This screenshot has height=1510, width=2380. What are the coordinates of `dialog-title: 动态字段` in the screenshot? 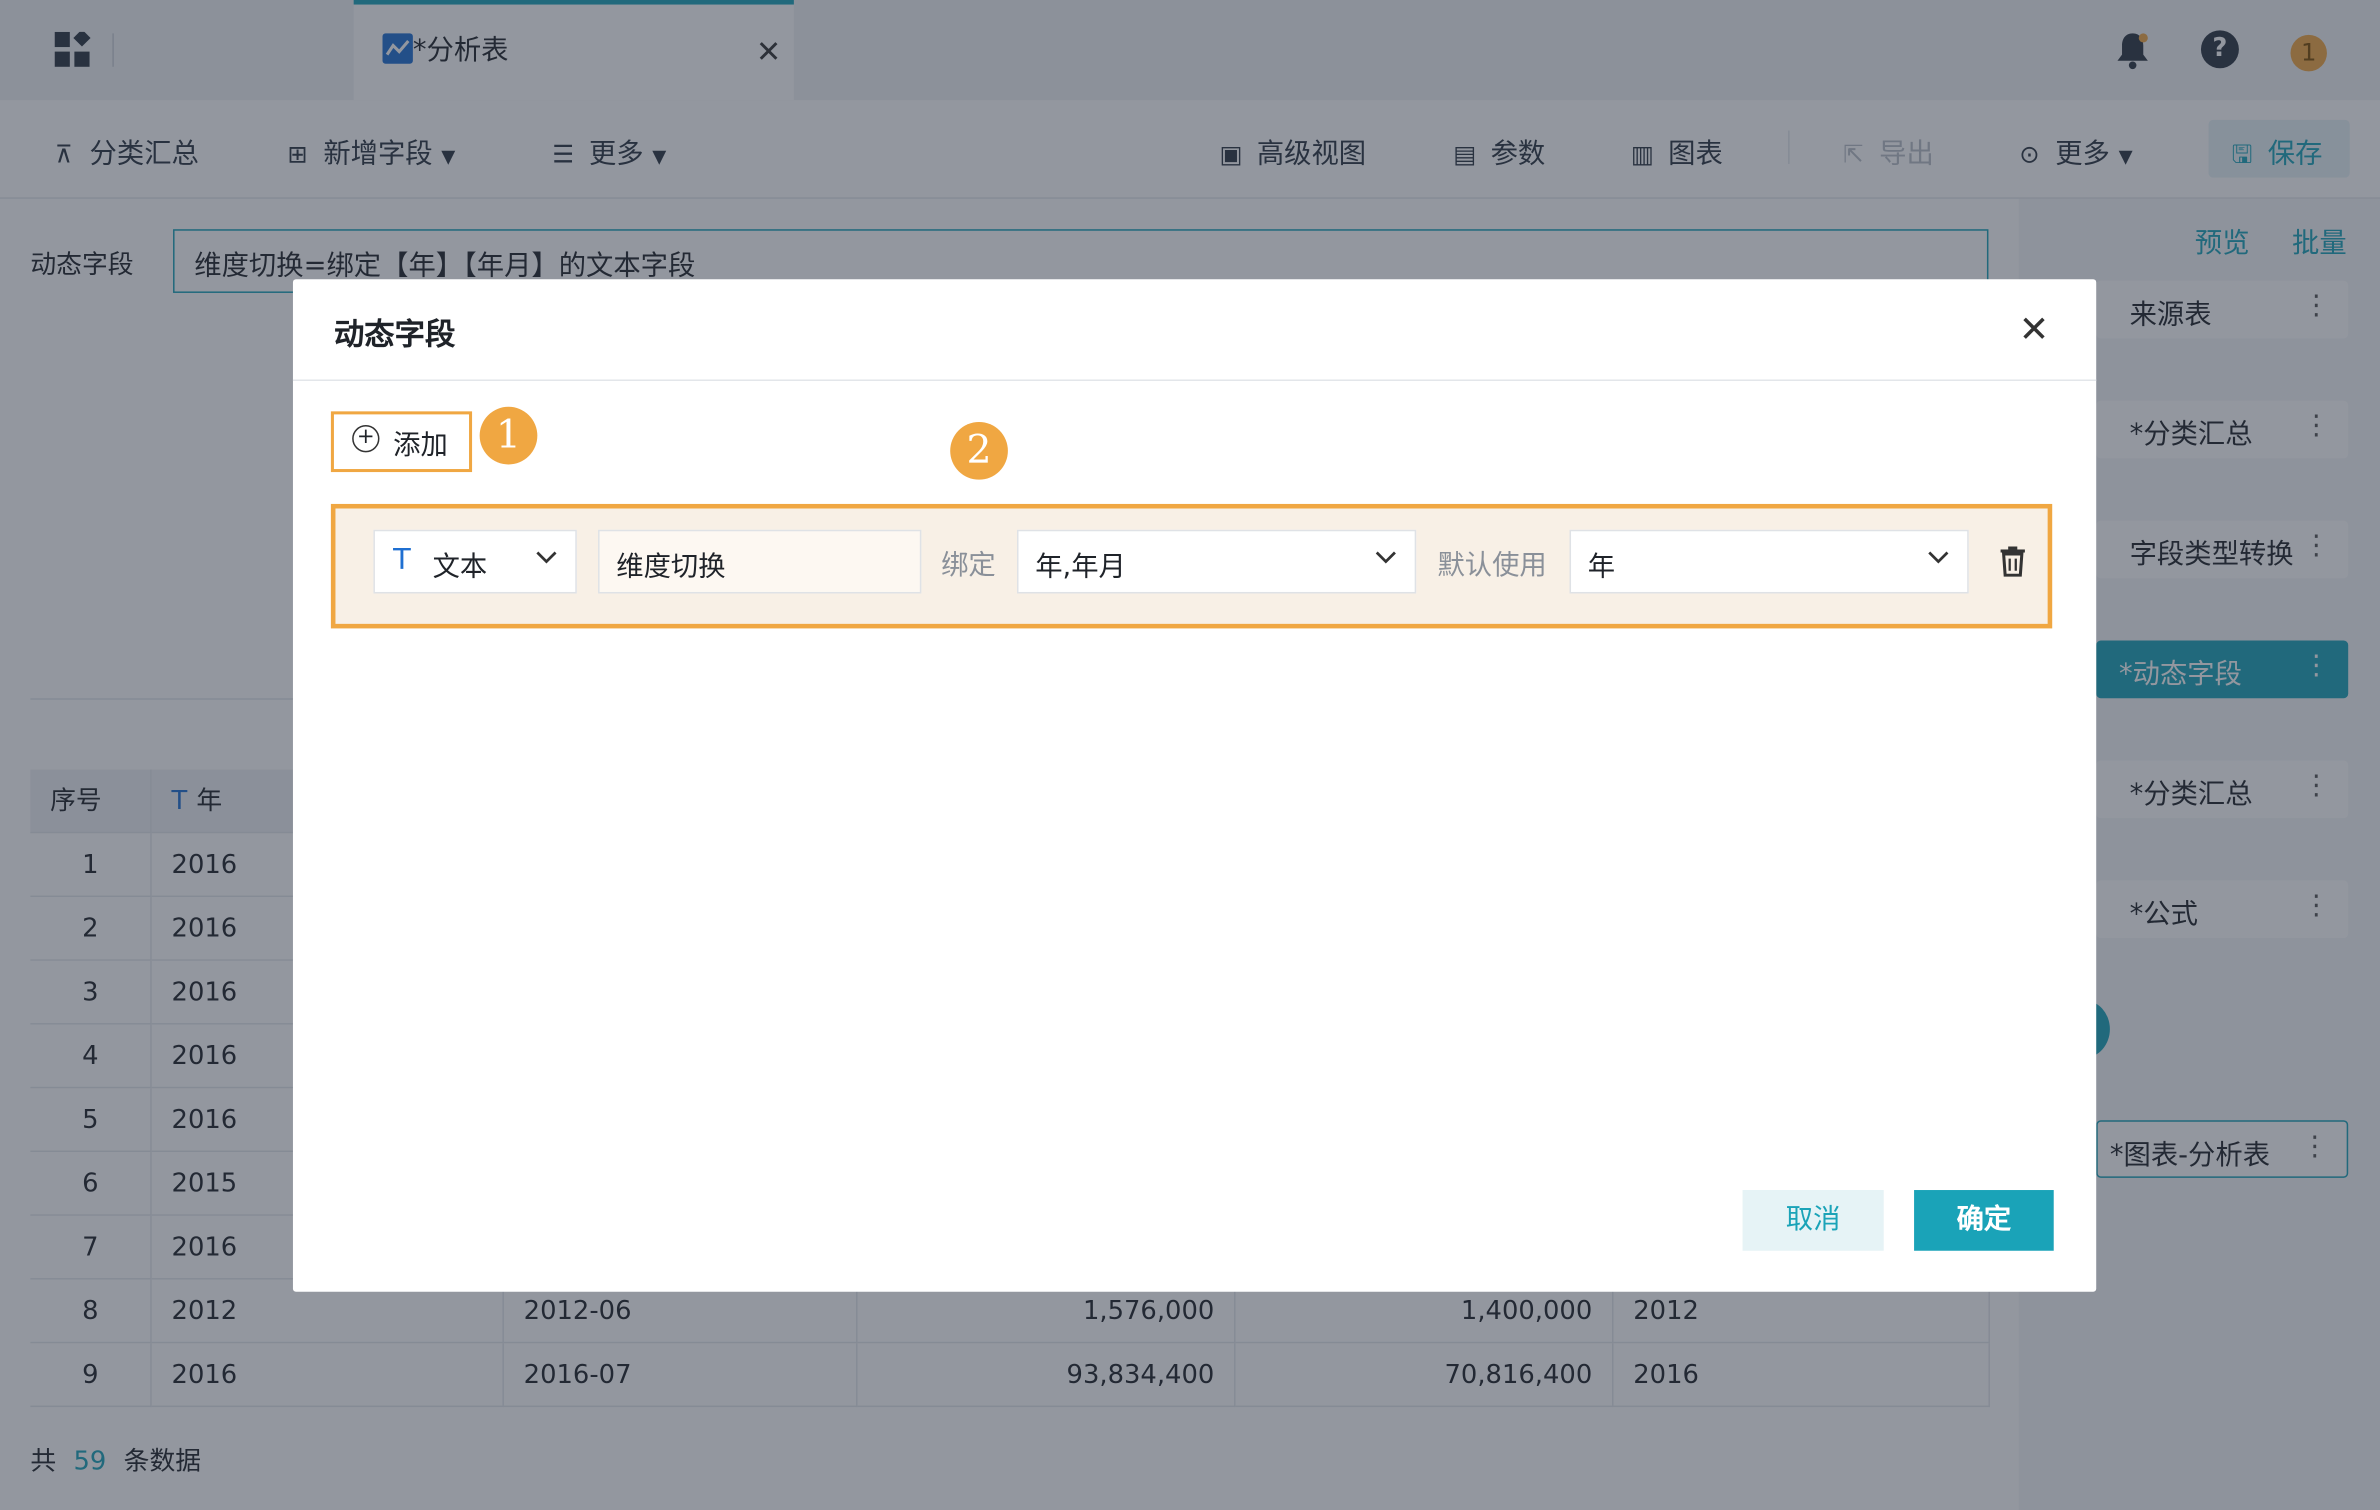 It's located at (394, 334).